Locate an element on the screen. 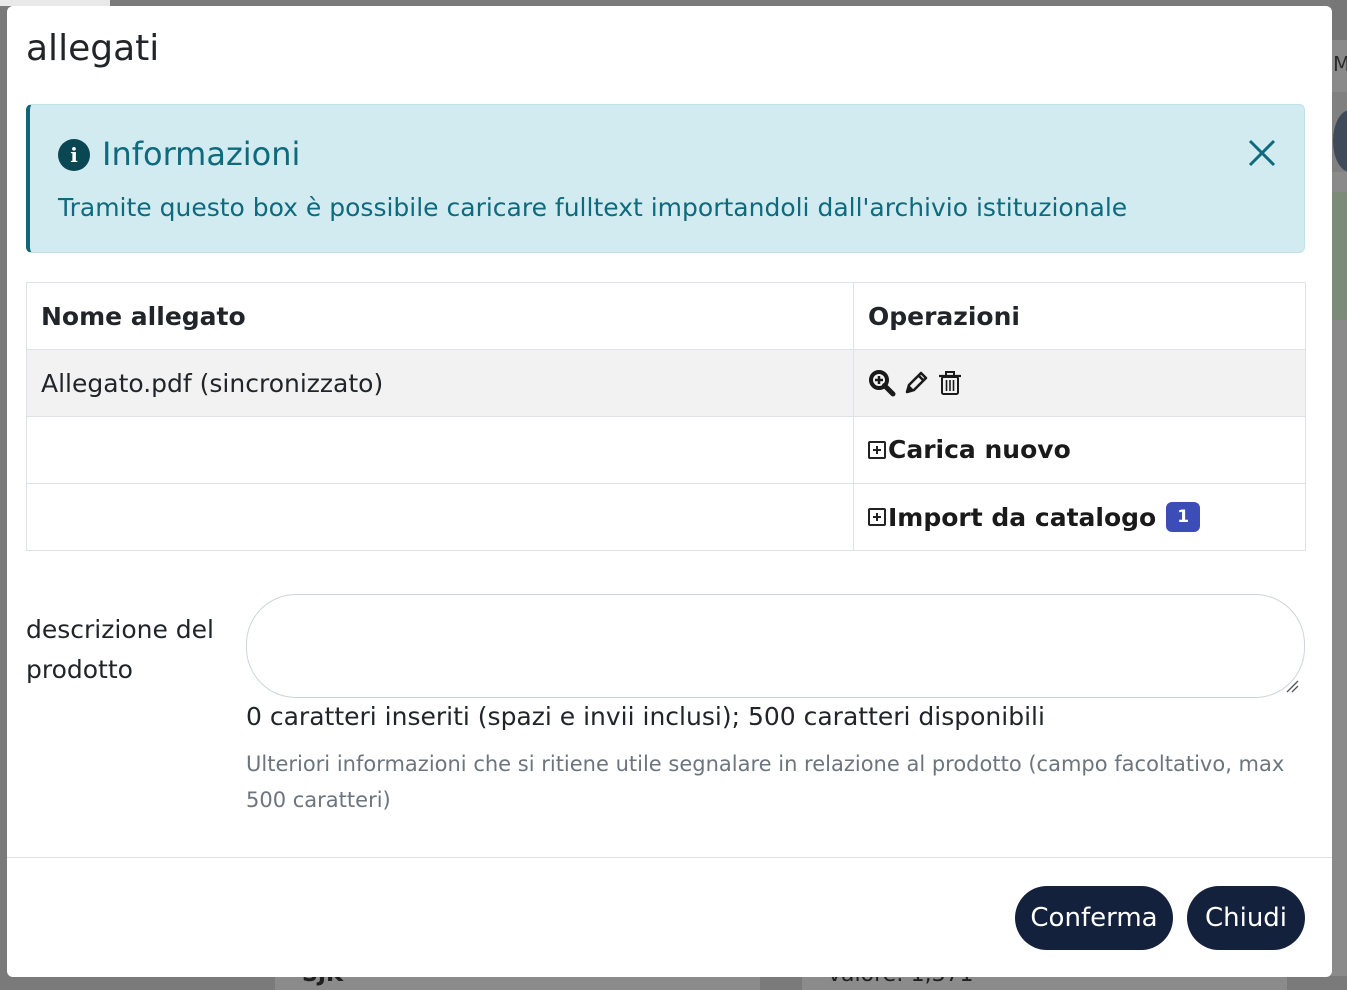  upload-cell: Carica nuovo is located at coordinates (1079, 450).